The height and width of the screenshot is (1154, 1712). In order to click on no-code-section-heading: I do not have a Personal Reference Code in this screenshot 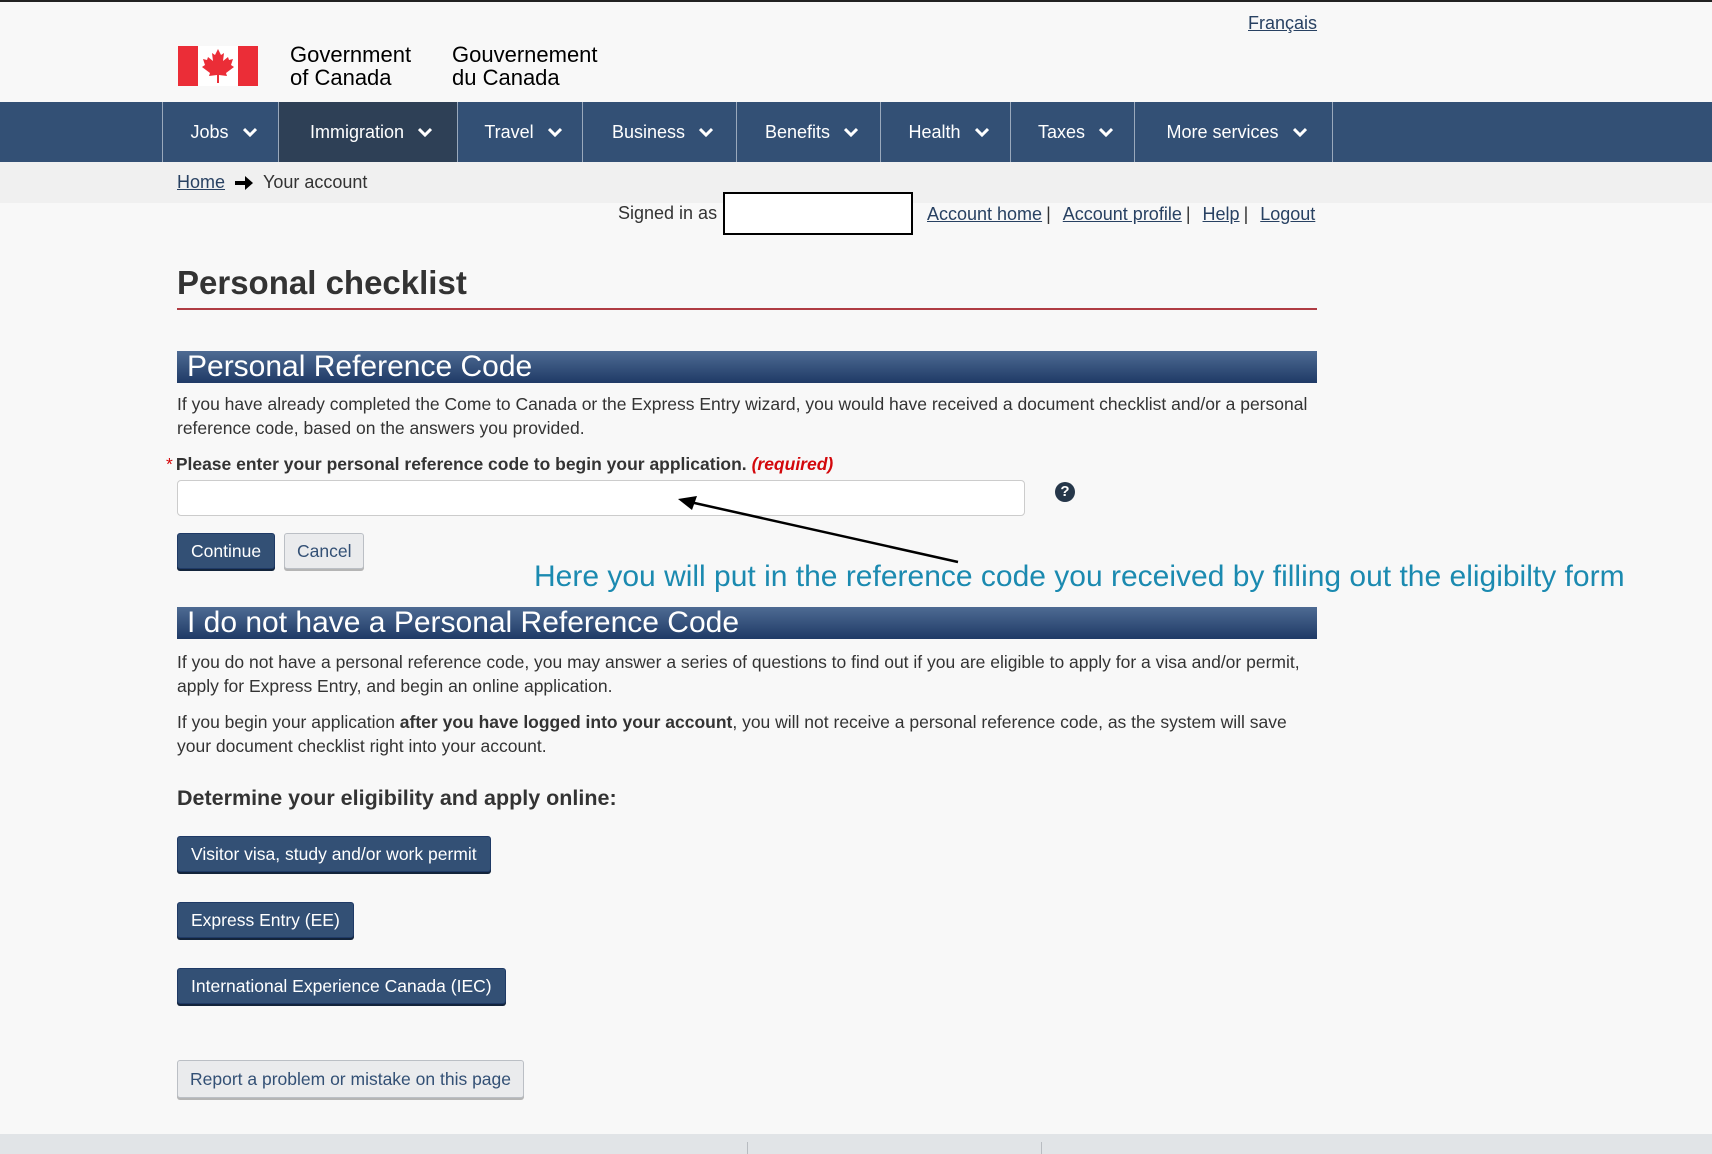, I will do `click(747, 623)`.